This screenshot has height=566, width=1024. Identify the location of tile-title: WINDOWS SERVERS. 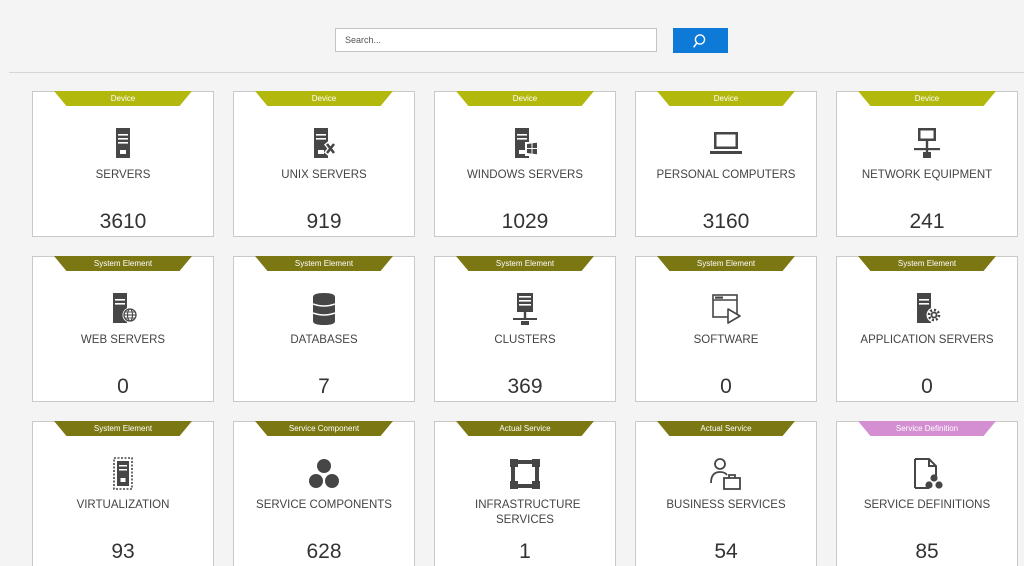
(525, 175).